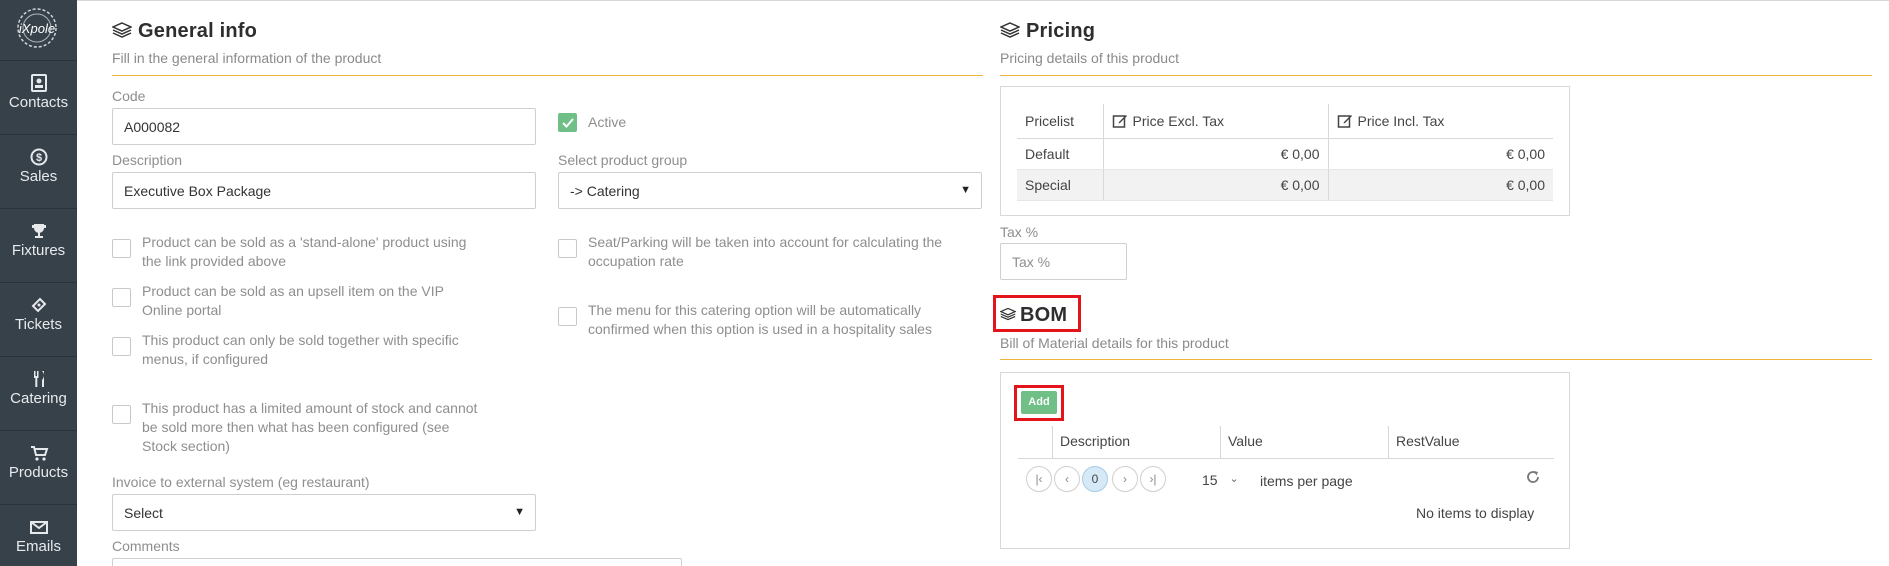 This screenshot has width=1889, height=566. I want to click on sidebar-item-emails: Emails, so click(38, 535).